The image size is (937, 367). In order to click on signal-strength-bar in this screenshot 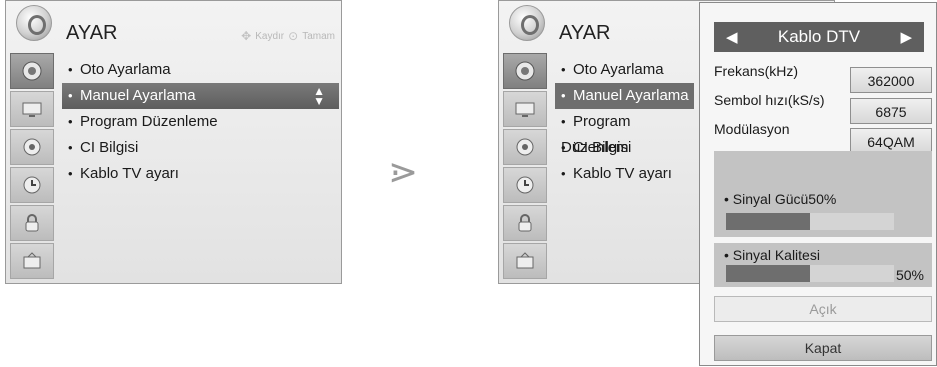, I will do `click(810, 221)`.